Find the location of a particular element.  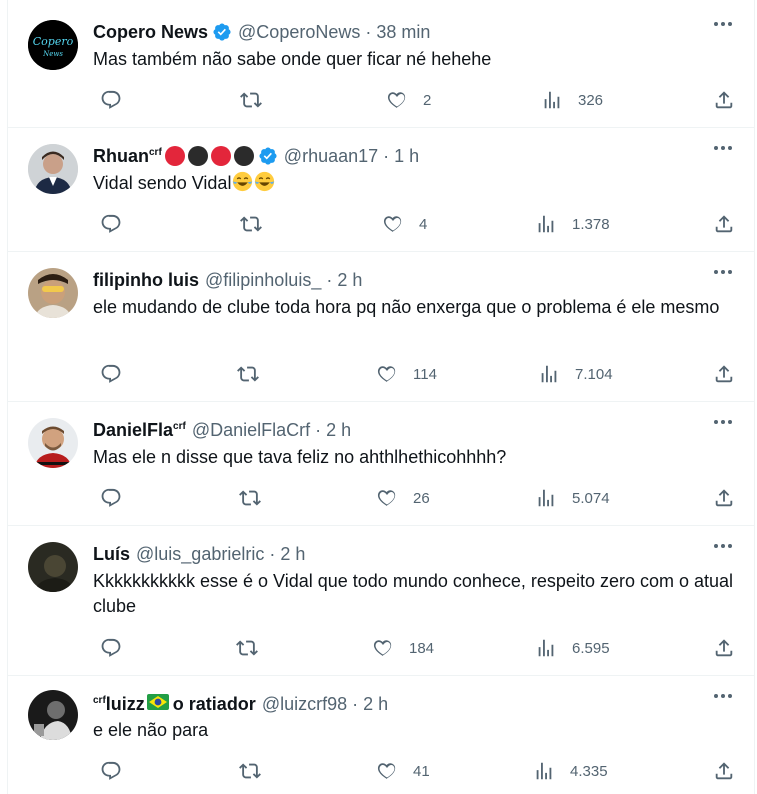

display-name: DanielFlacrf is located at coordinates (139, 430).